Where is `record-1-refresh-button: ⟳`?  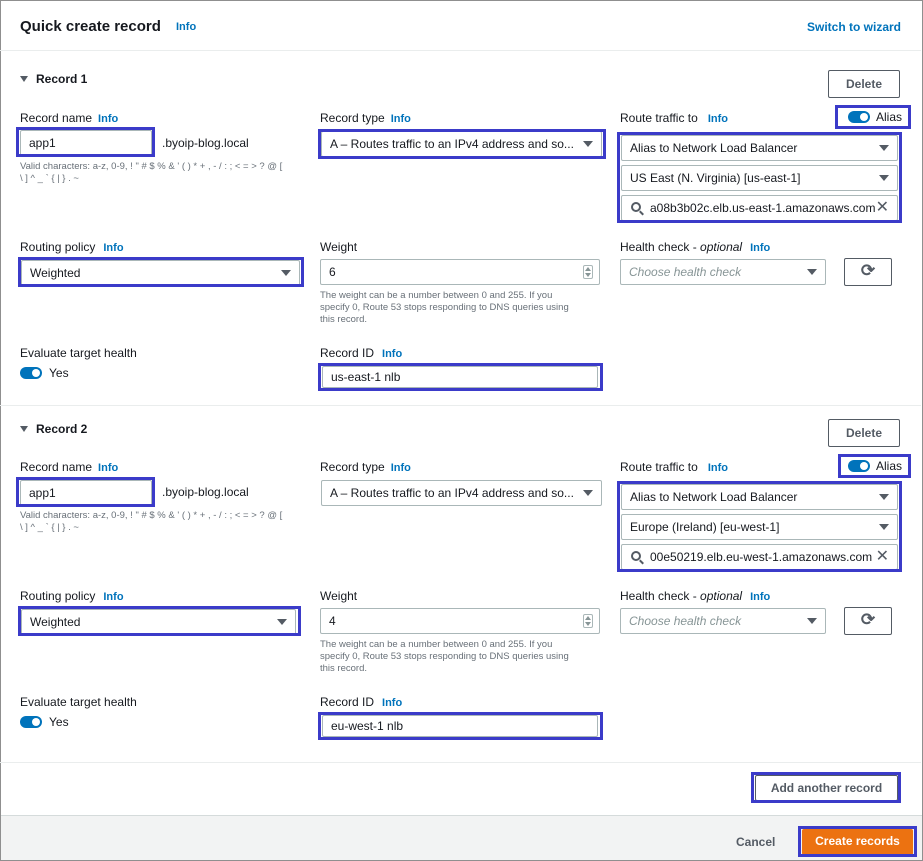
record-1-refresh-button: ⟳ is located at coordinates (868, 272).